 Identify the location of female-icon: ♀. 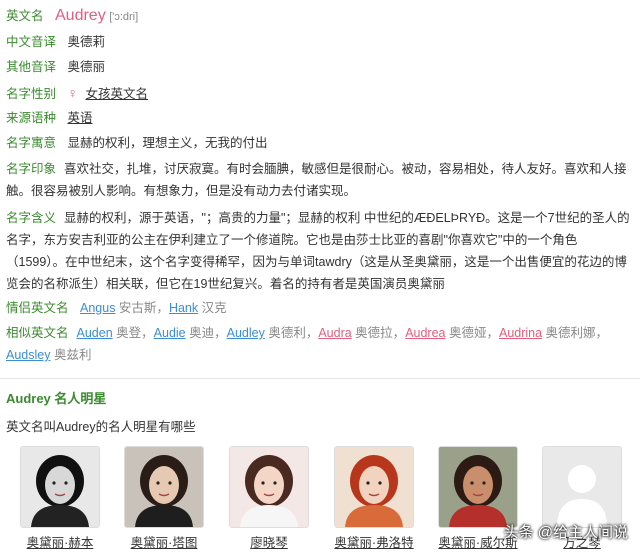
(73, 93).